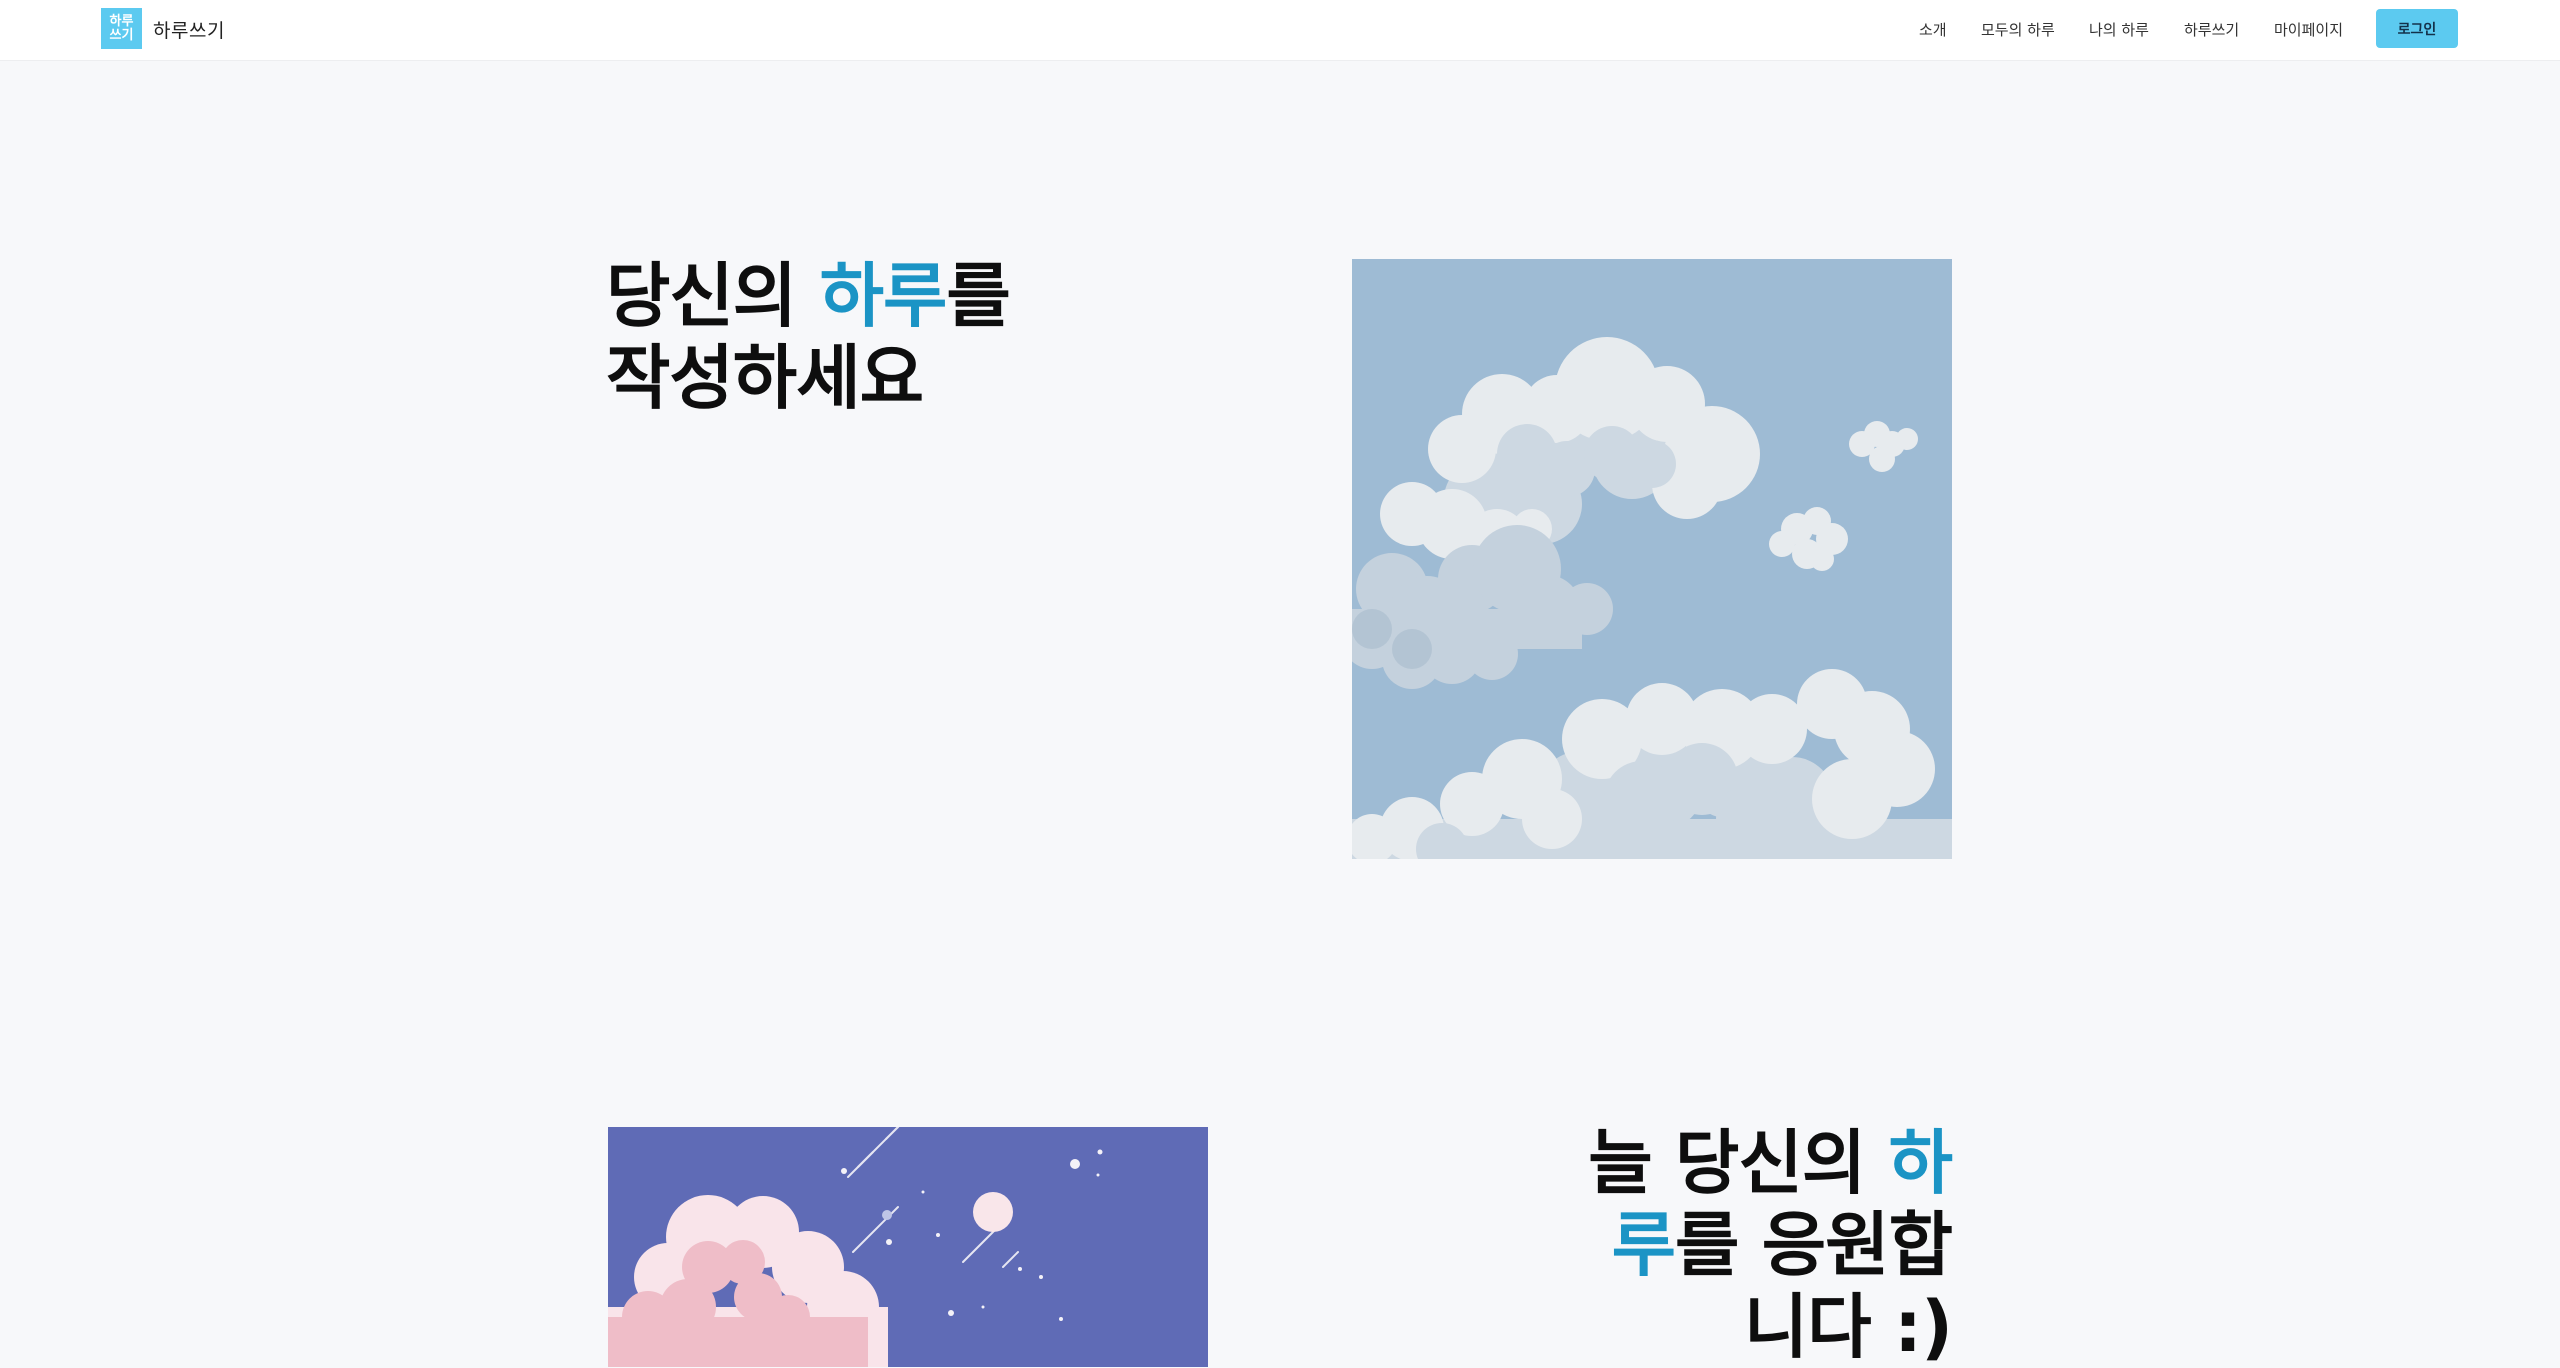  I want to click on hero-headline-line1: 당신의 하루를, so click(866, 296).